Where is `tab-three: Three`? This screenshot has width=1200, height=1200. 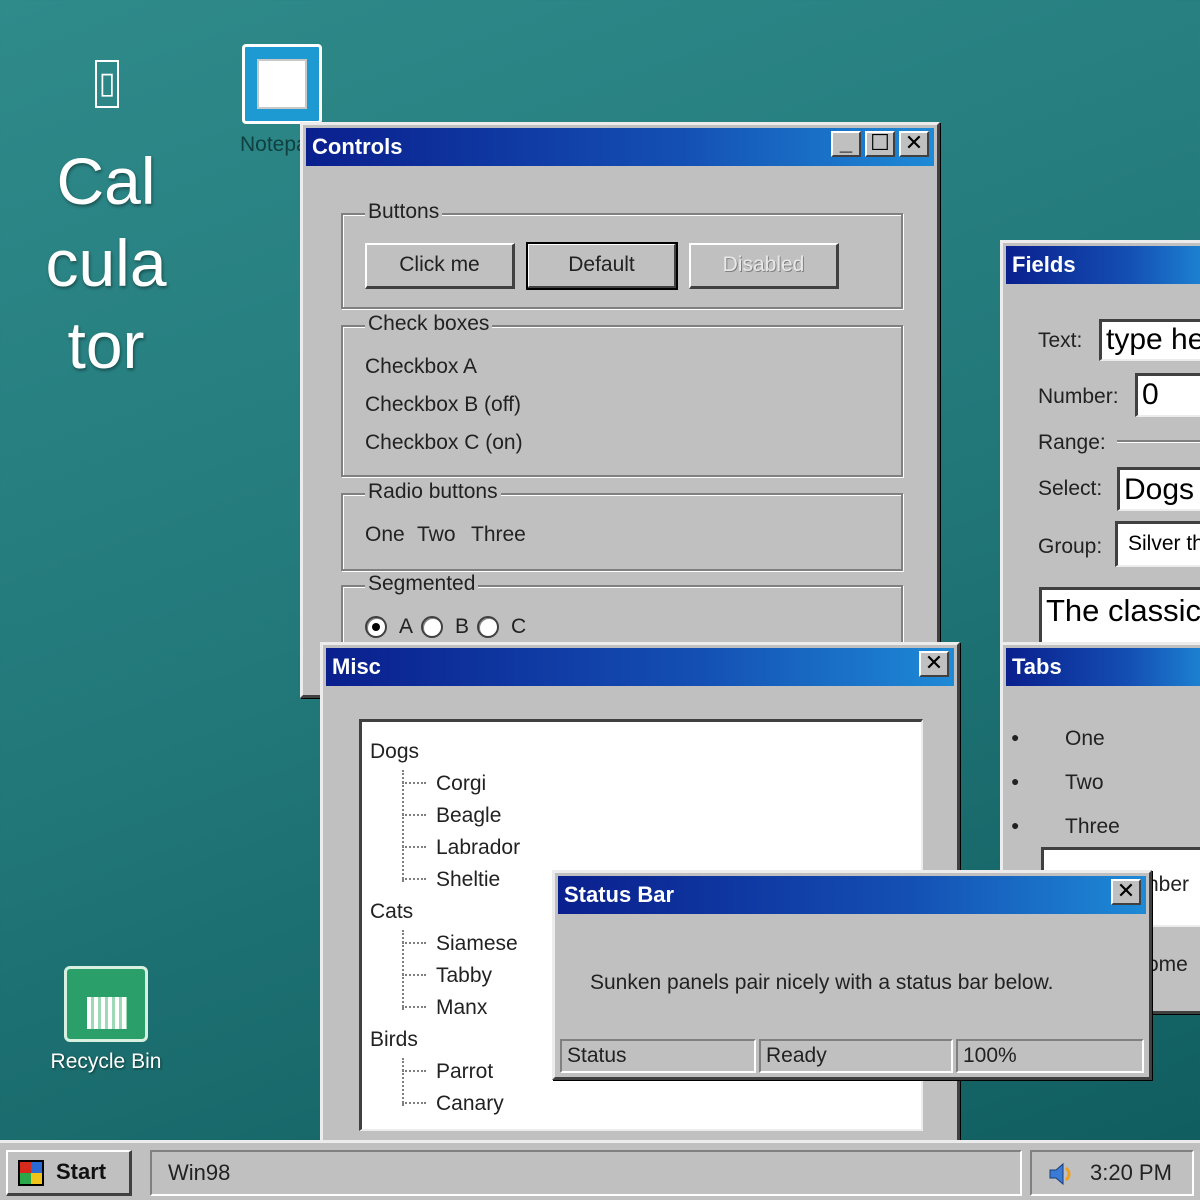
tab-three: Three is located at coordinates (1092, 827).